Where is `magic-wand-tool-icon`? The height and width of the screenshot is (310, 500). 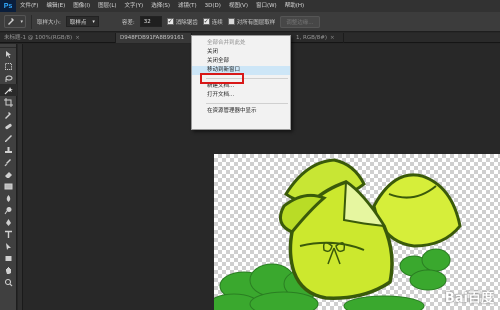
magic-wand-tool-icon is located at coordinates (8, 90).